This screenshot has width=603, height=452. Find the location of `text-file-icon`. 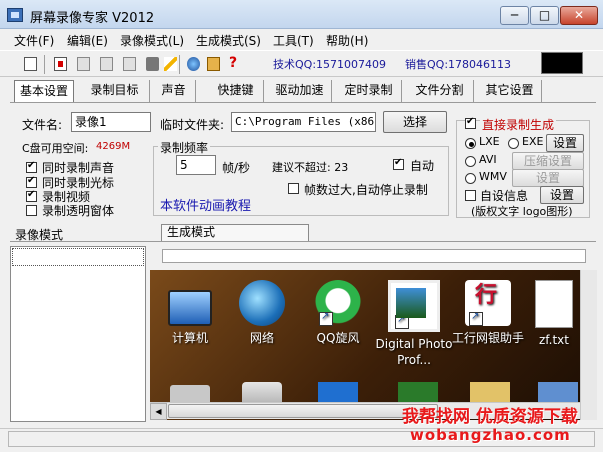

text-file-icon is located at coordinates (554, 304).